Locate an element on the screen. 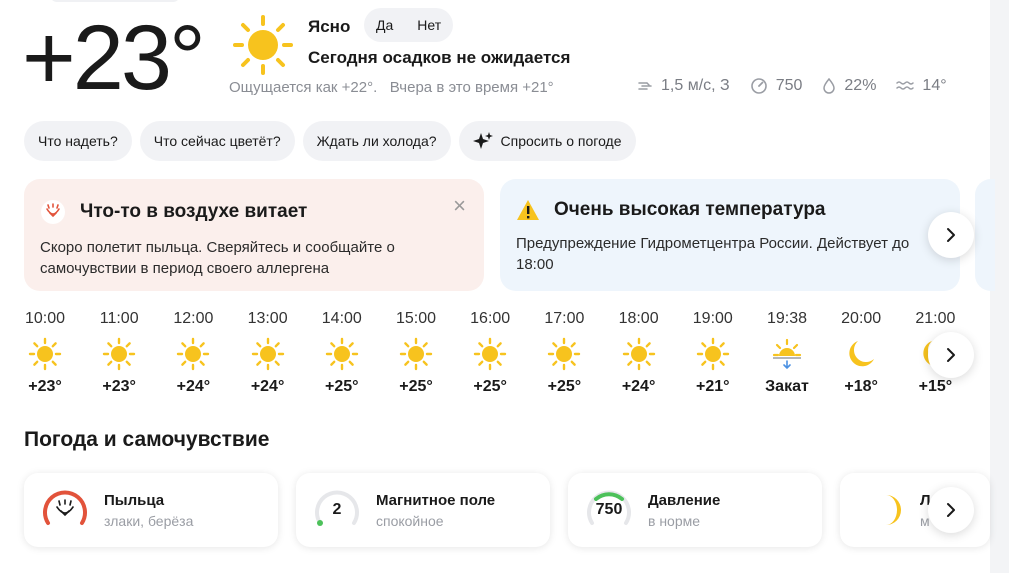  chip-ask-weather: Спросить о погоде is located at coordinates (547, 141).